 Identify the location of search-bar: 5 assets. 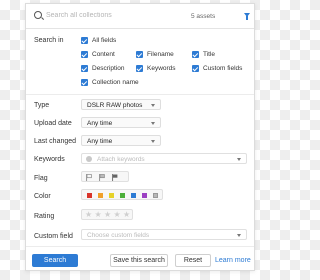
(140, 16).